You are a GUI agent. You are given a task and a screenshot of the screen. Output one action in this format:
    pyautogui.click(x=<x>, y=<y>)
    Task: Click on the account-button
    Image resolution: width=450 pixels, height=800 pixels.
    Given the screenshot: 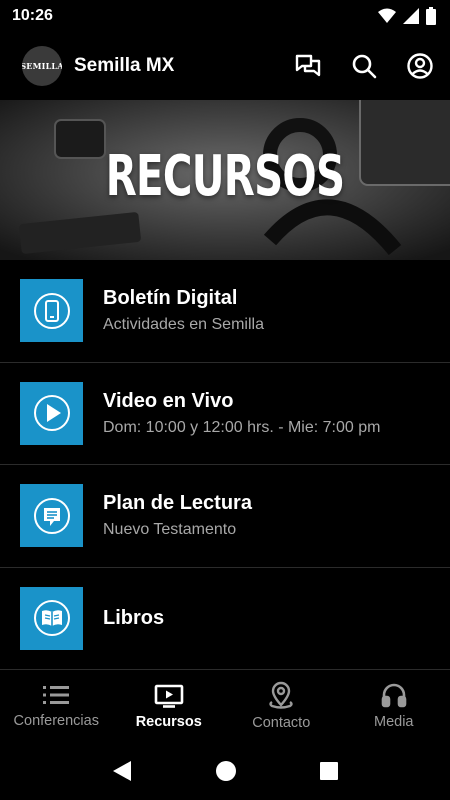 What is the action you would take?
    pyautogui.click(x=420, y=66)
    